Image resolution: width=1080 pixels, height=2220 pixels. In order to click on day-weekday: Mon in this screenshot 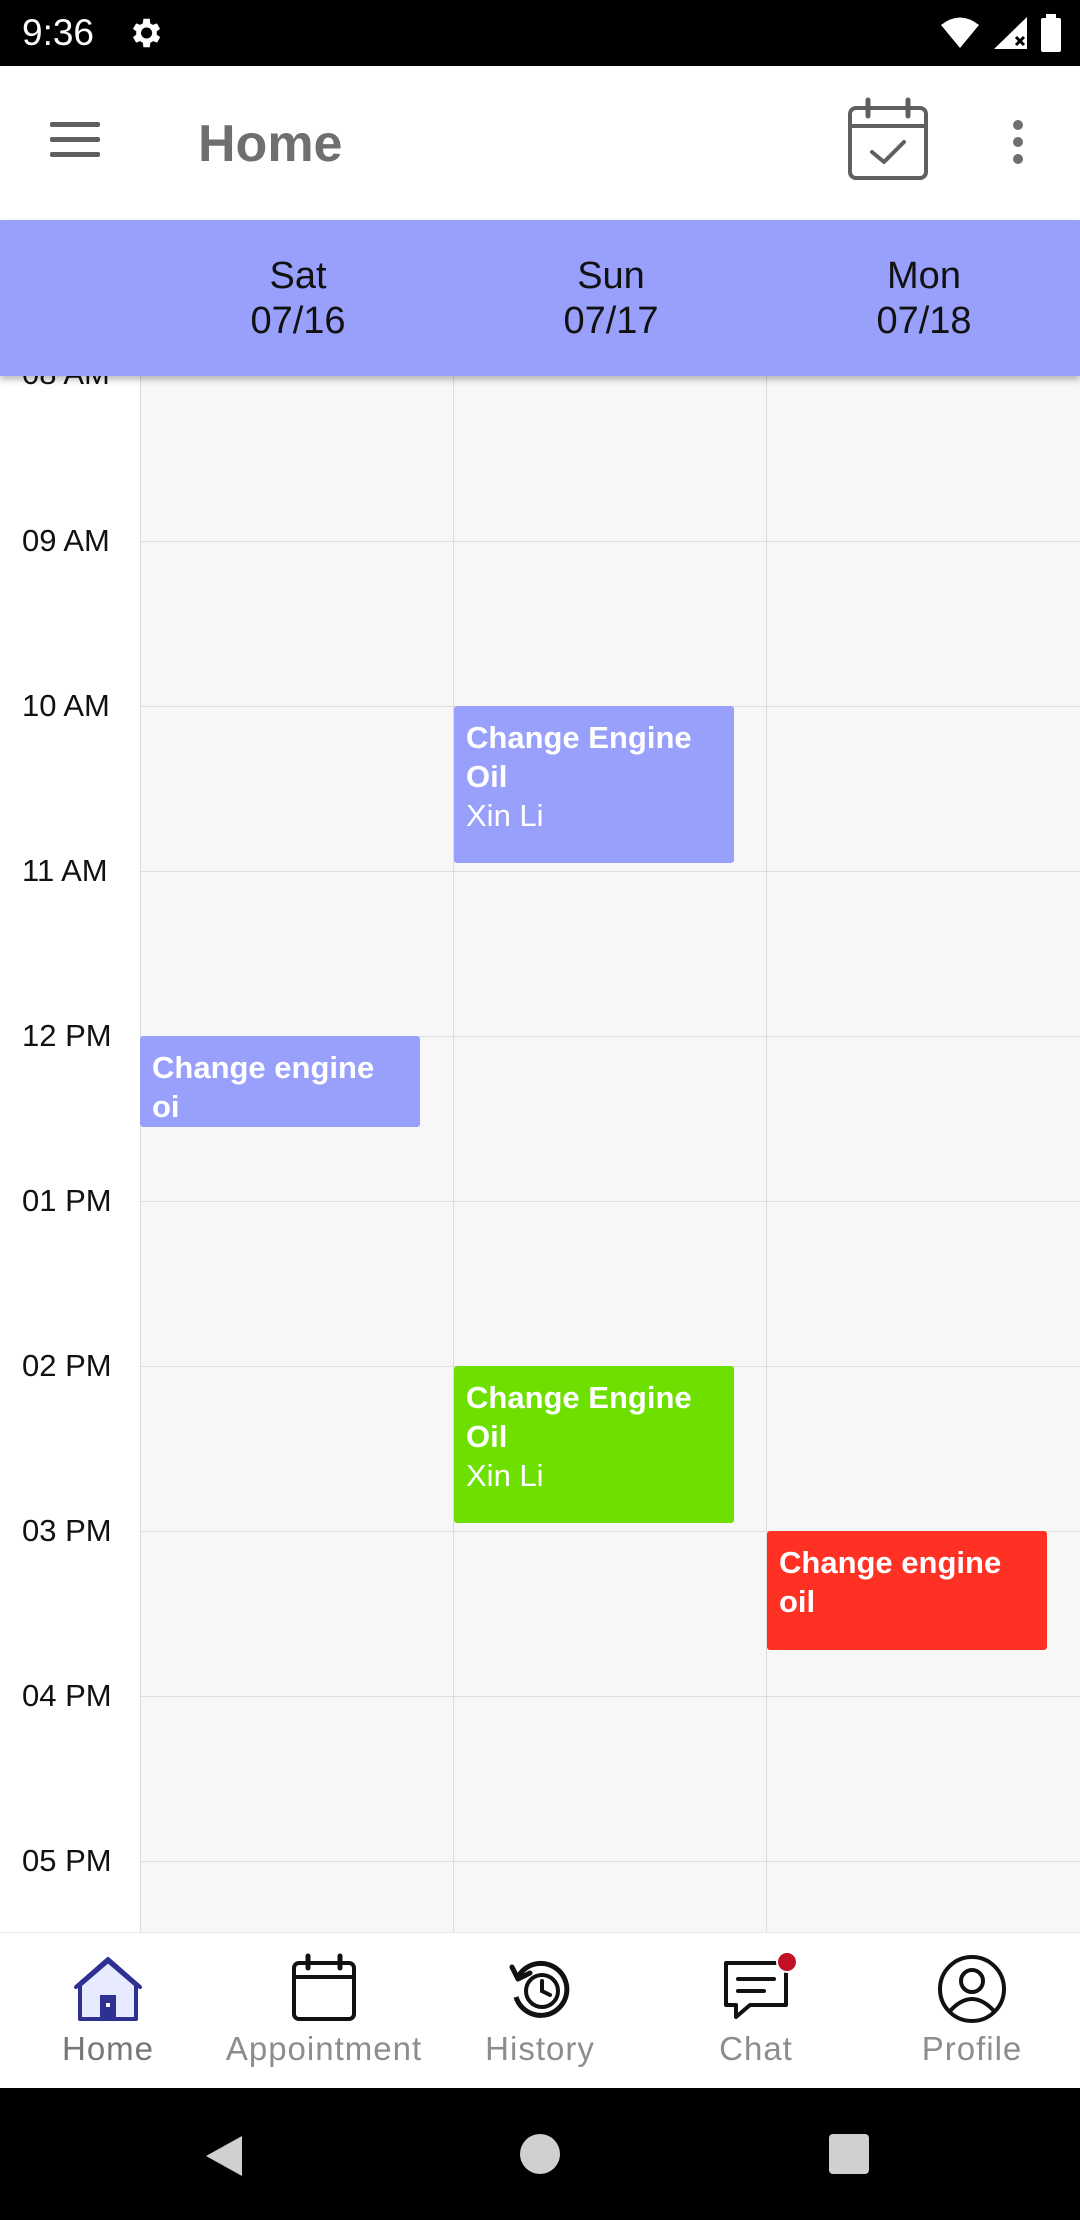, I will do `click(924, 276)`.